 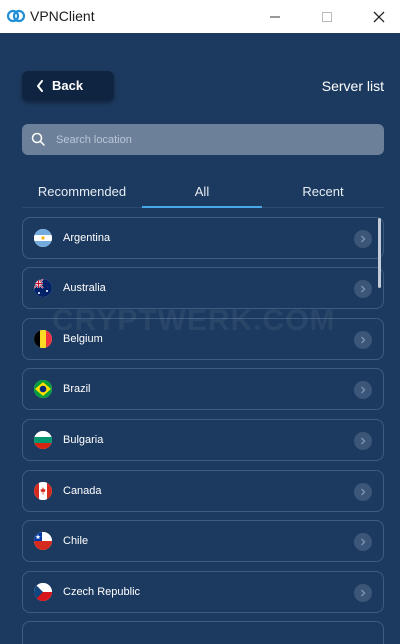 I want to click on country-name: Argentina, so click(x=87, y=238).